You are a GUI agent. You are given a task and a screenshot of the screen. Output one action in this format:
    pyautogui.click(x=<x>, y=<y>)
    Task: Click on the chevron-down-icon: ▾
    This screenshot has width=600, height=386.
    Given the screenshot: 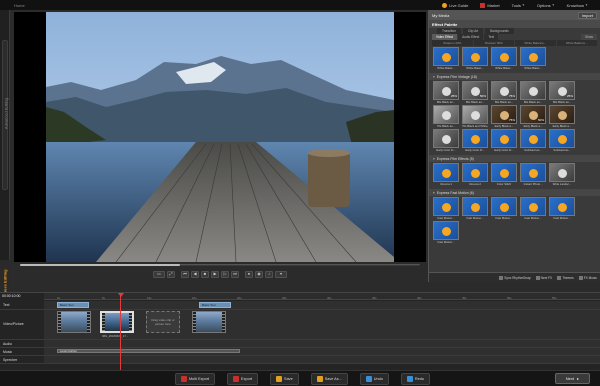 What is the action you would take?
    pyautogui.click(x=434, y=76)
    